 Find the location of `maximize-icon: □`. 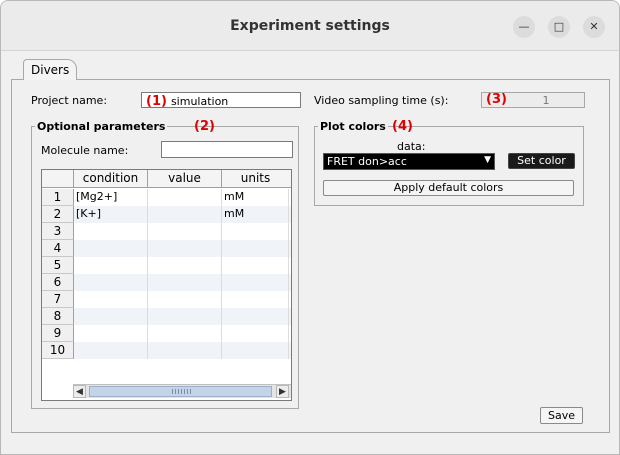

maximize-icon: □ is located at coordinates (559, 27).